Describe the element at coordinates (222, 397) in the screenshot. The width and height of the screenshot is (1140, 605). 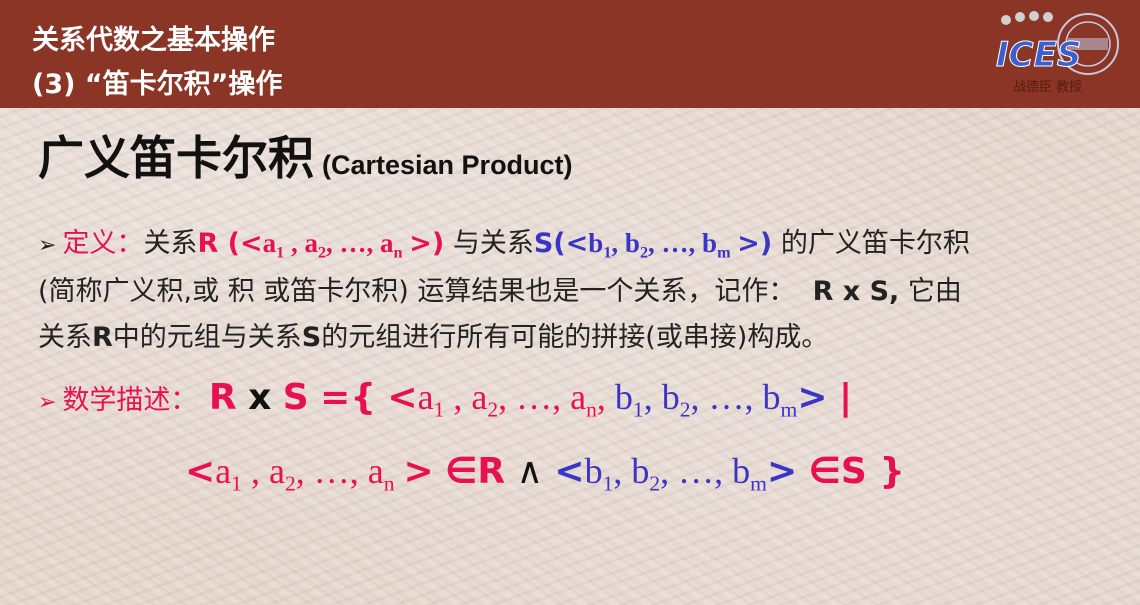
I see `lhs-r: R` at that location.